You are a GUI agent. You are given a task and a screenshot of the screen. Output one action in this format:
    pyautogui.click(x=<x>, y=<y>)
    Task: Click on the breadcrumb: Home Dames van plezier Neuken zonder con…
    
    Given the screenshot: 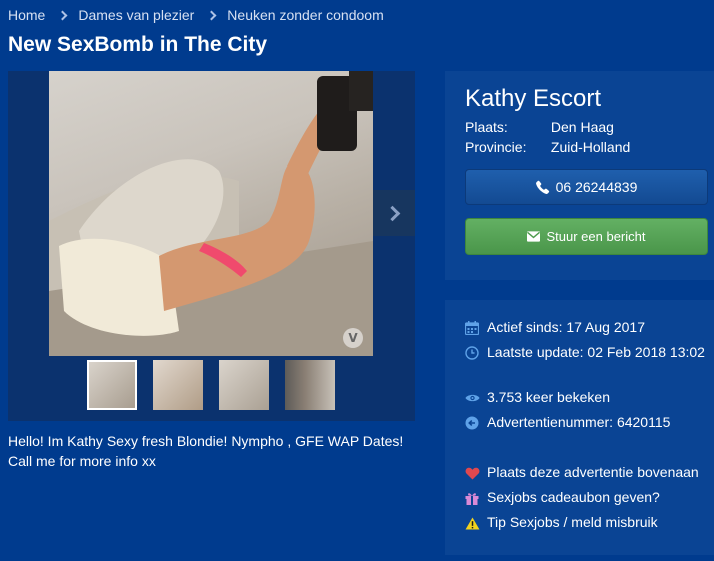 What is the action you would take?
    pyautogui.click(x=196, y=15)
    